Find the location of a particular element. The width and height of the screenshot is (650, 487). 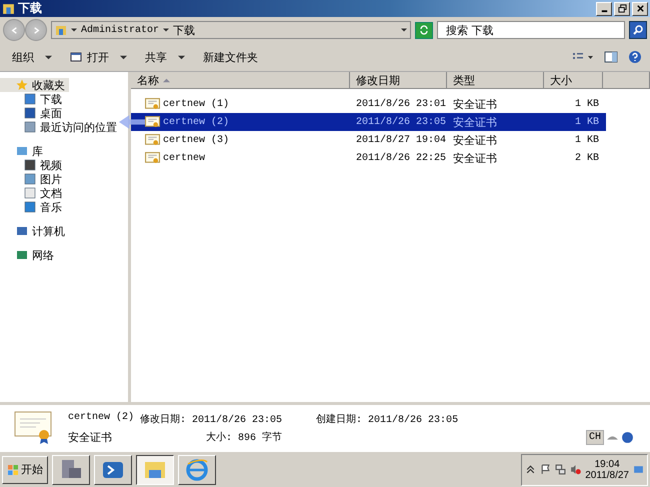

modified-date: 2011/8/27 19:04 is located at coordinates (401, 140).